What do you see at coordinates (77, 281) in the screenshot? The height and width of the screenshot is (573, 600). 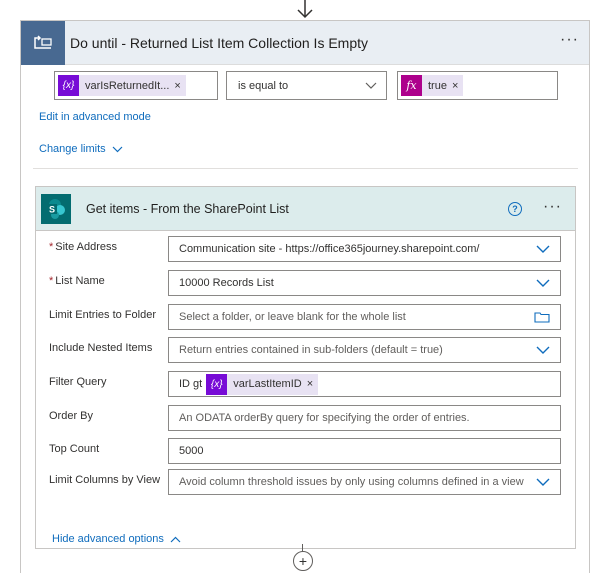 I see `list-name-label: * List Name` at bounding box center [77, 281].